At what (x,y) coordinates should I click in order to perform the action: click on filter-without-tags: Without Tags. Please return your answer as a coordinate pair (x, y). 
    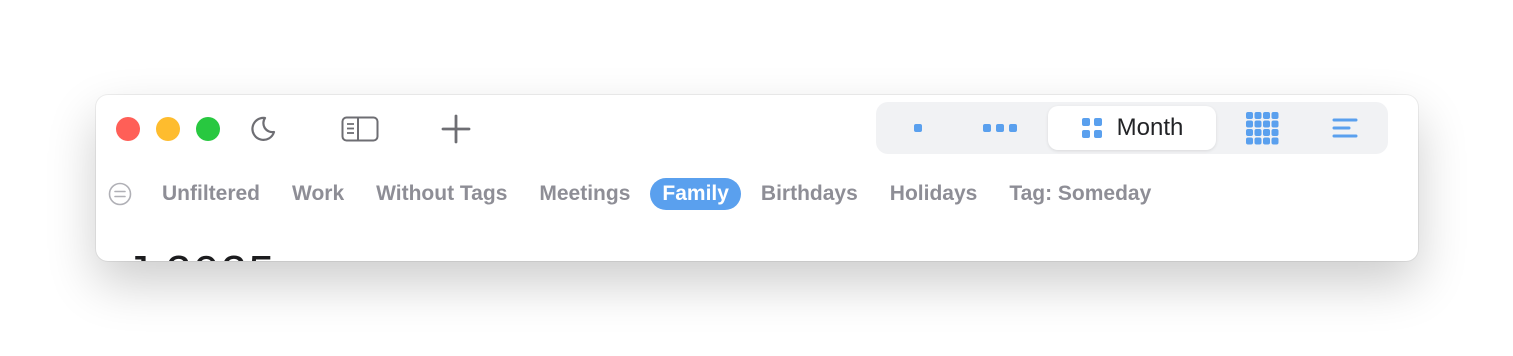
    Looking at the image, I should click on (441, 194).